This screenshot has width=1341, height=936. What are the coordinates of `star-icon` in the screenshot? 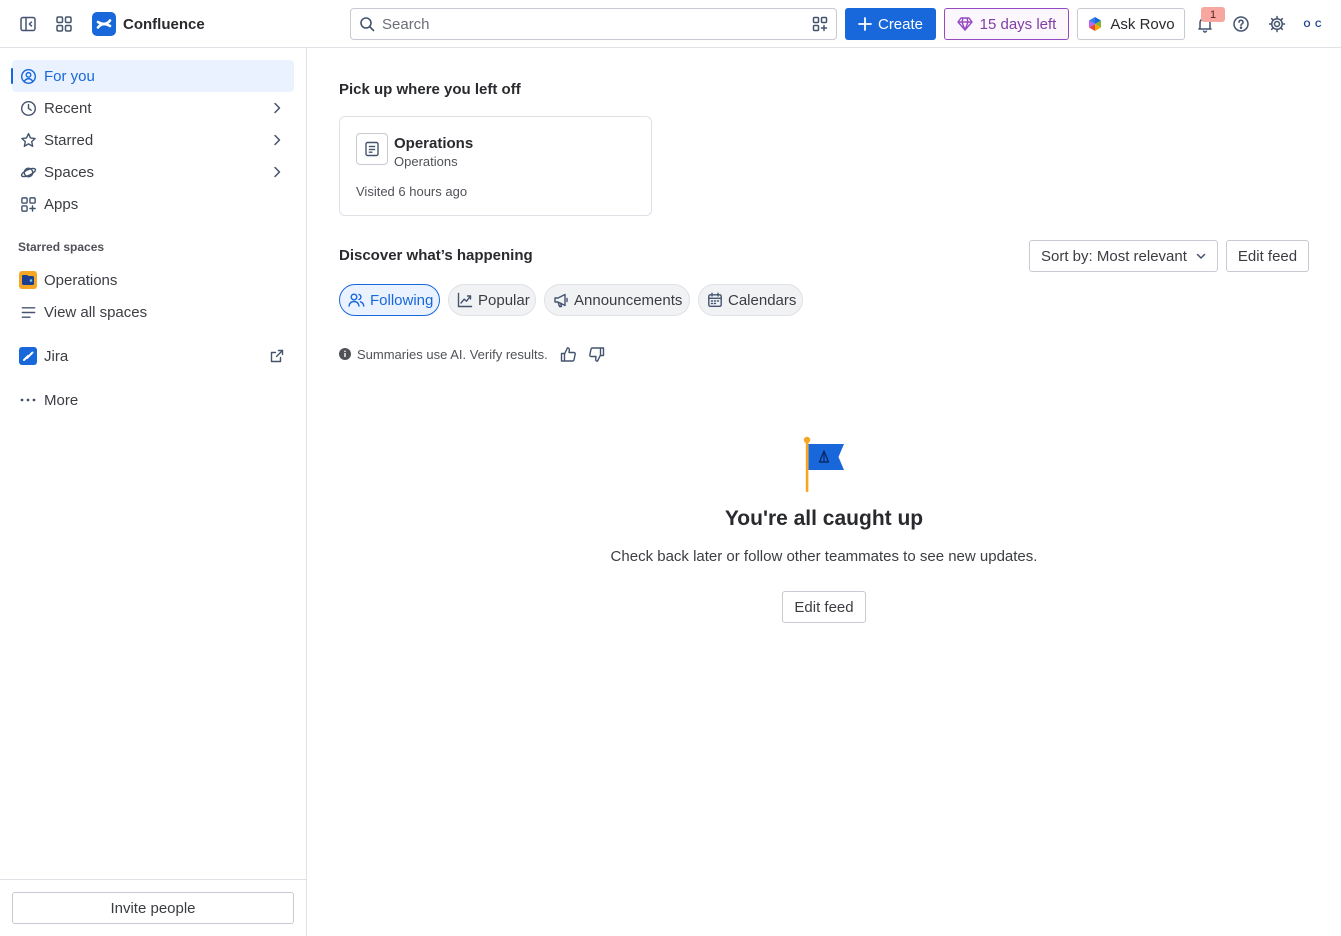 It's located at (28, 140).